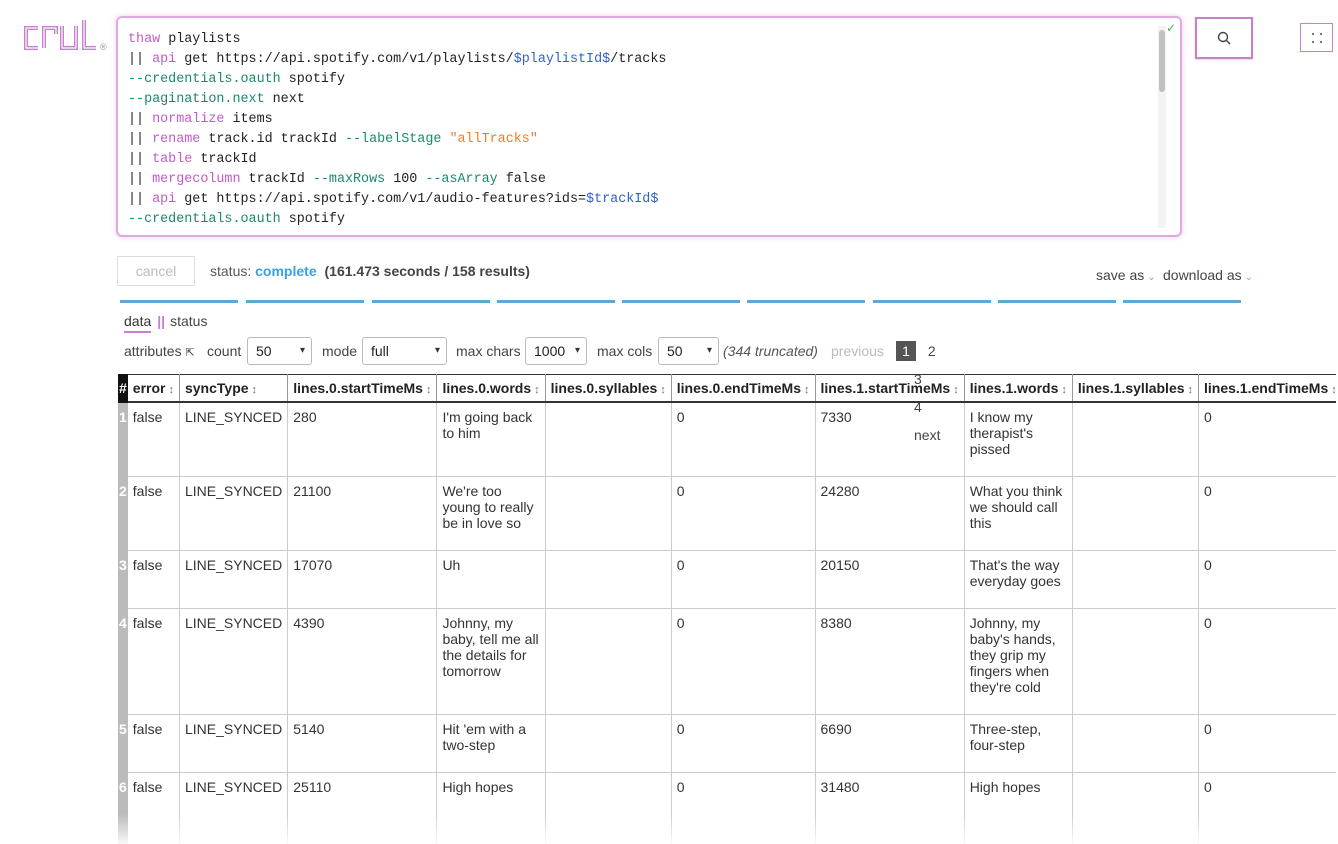  Describe the element at coordinates (1208, 275) in the screenshot. I see `download-as-dropdown: download as ⌄` at that location.